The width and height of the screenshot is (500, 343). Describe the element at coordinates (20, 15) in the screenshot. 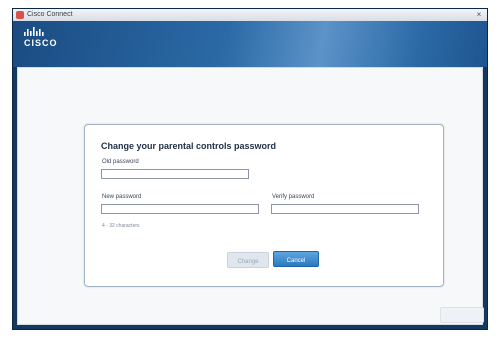

I see `cisco-connect-app-icon` at that location.